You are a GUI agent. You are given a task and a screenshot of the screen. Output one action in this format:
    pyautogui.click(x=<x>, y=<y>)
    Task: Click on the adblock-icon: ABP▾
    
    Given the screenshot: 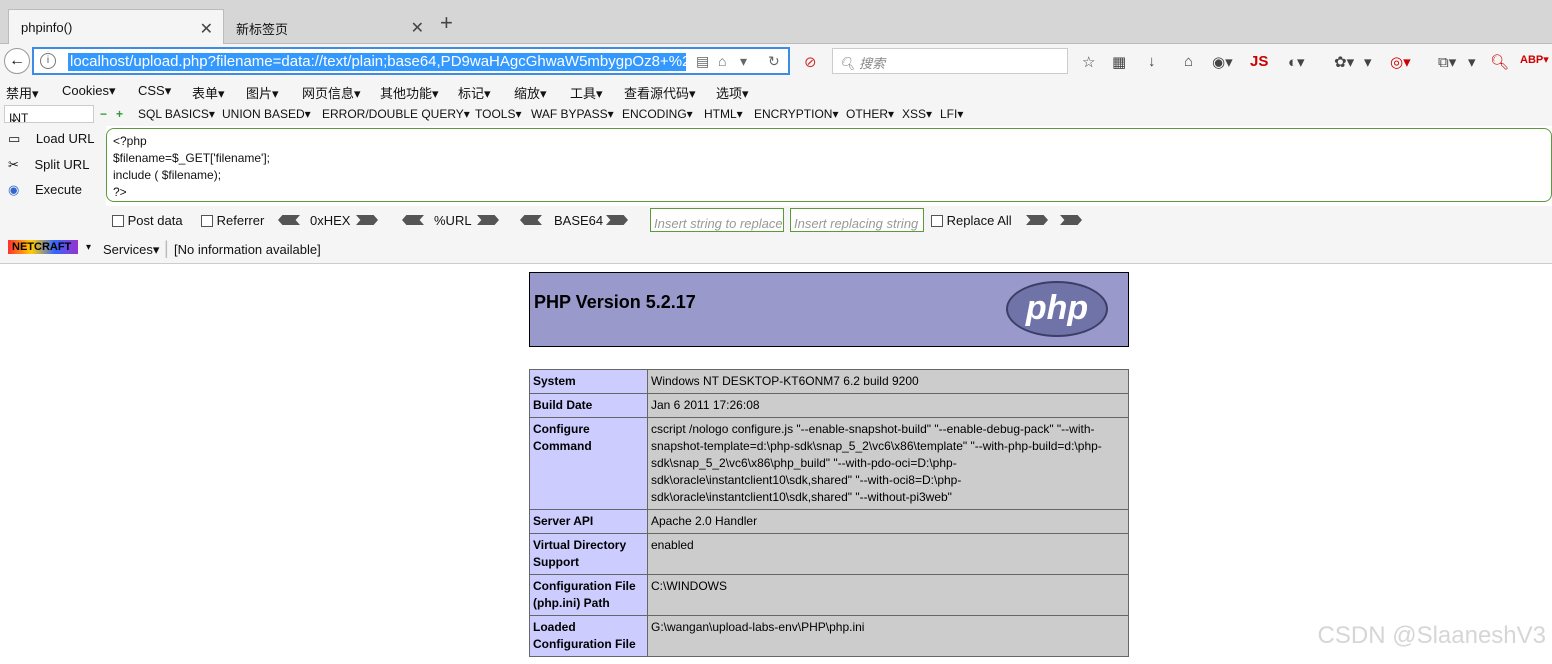 What is the action you would take?
    pyautogui.click(x=1534, y=59)
    